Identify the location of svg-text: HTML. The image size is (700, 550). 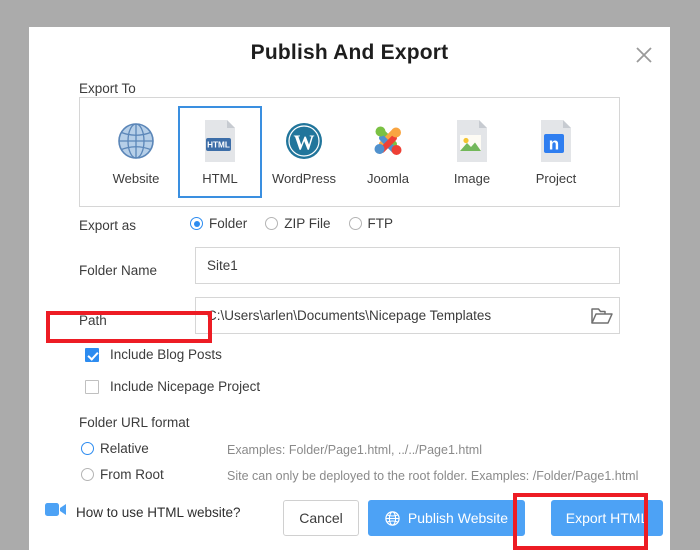
(218, 145).